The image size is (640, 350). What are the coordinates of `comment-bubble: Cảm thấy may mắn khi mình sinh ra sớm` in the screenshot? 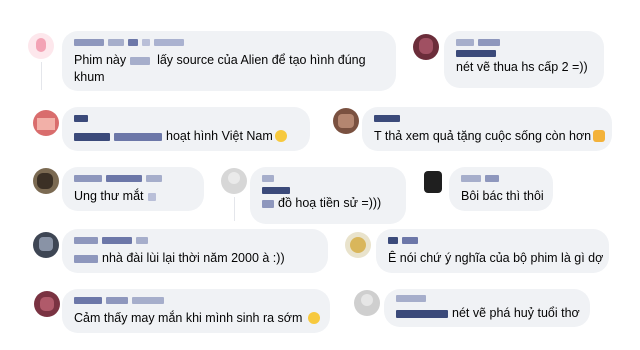 It's located at (196, 311).